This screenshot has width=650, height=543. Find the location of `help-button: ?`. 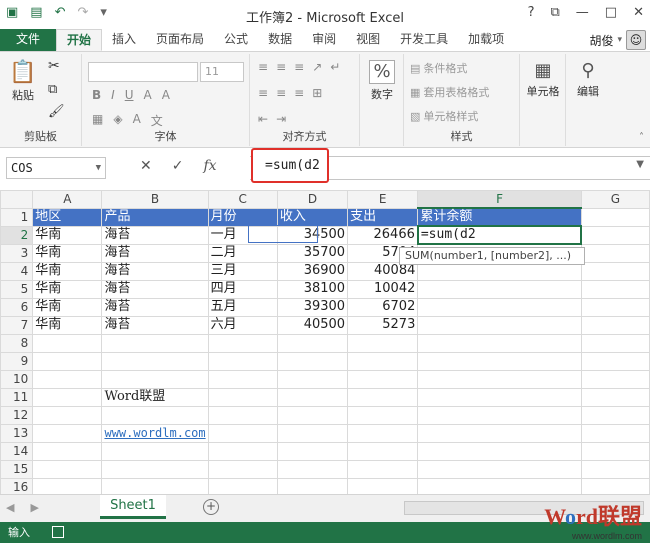

help-button: ? is located at coordinates (531, 12).